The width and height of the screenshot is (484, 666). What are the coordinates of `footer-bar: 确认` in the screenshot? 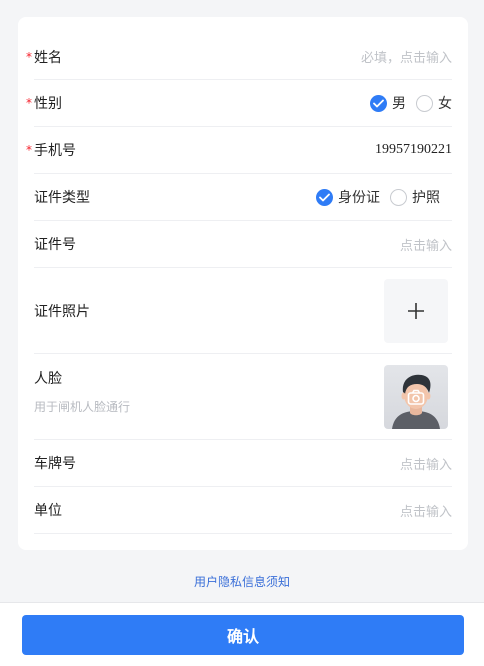 It's located at (242, 634).